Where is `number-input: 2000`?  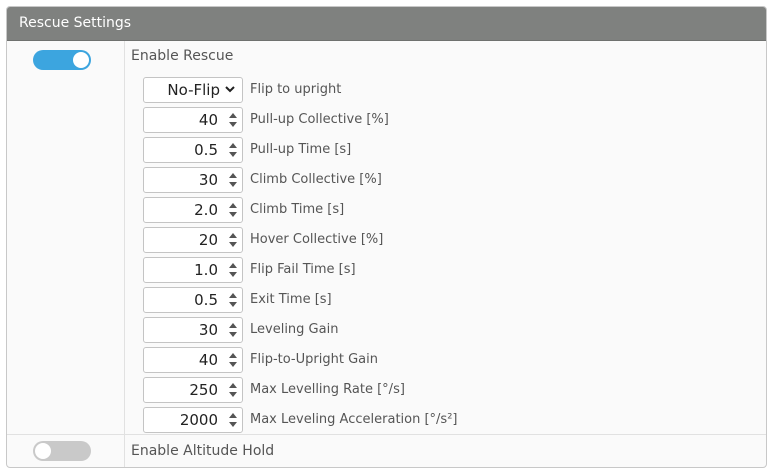 number-input: 2000 is located at coordinates (193, 420).